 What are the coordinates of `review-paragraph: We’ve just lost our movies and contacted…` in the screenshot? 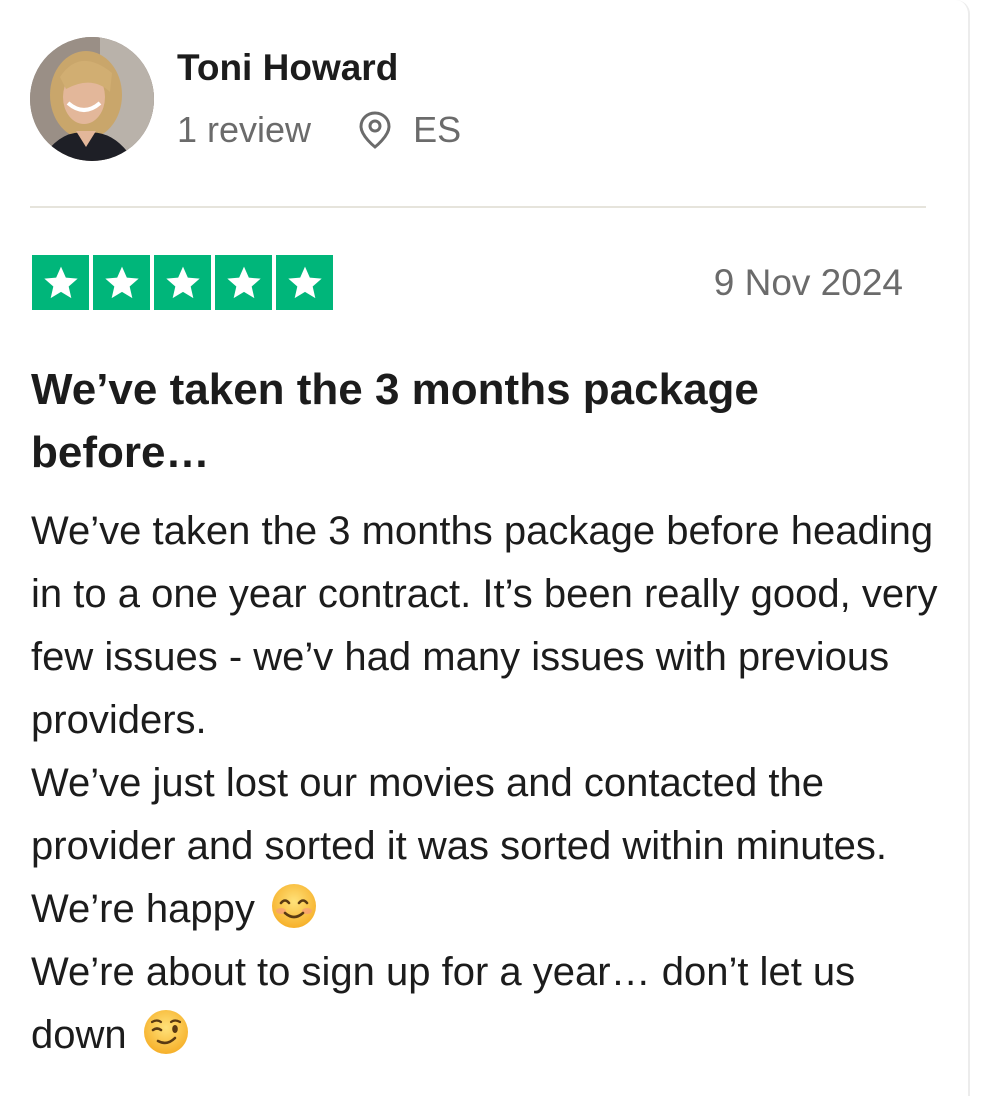 It's located at (459, 846).